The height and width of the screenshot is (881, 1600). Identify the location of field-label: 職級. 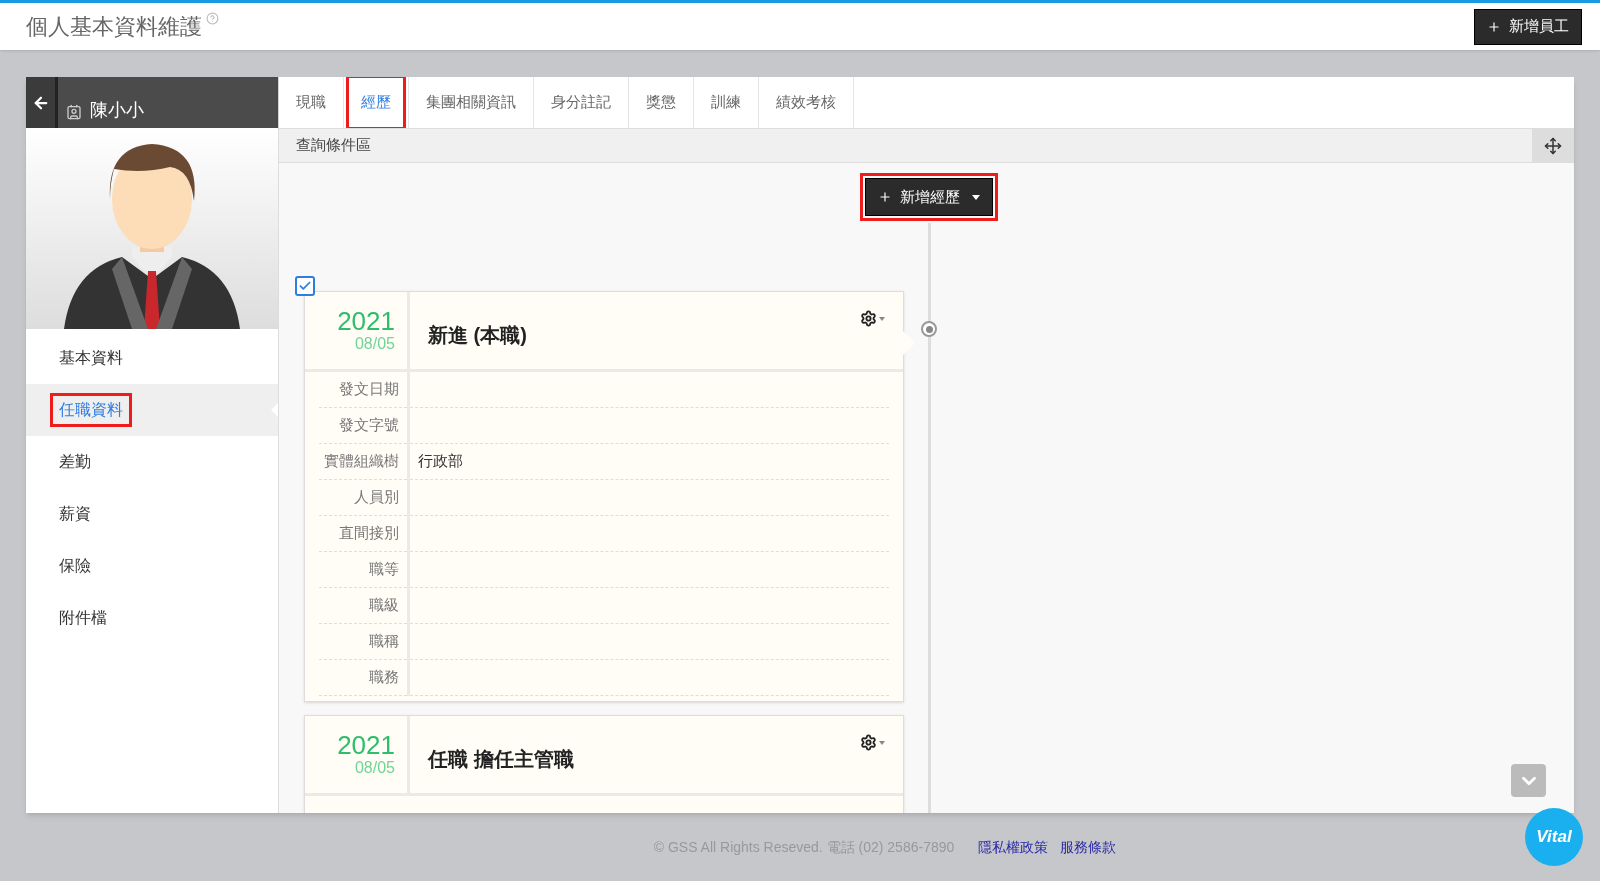
(384, 605).